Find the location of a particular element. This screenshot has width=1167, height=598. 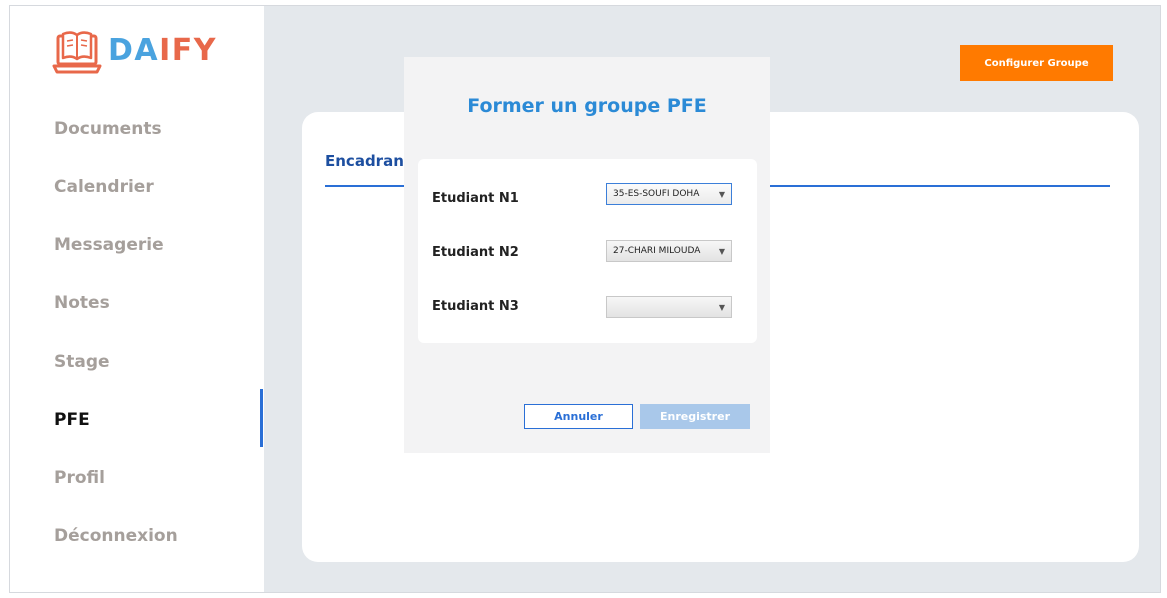

sidebar-item-deconnexion: Déconnexion is located at coordinates (116, 536).